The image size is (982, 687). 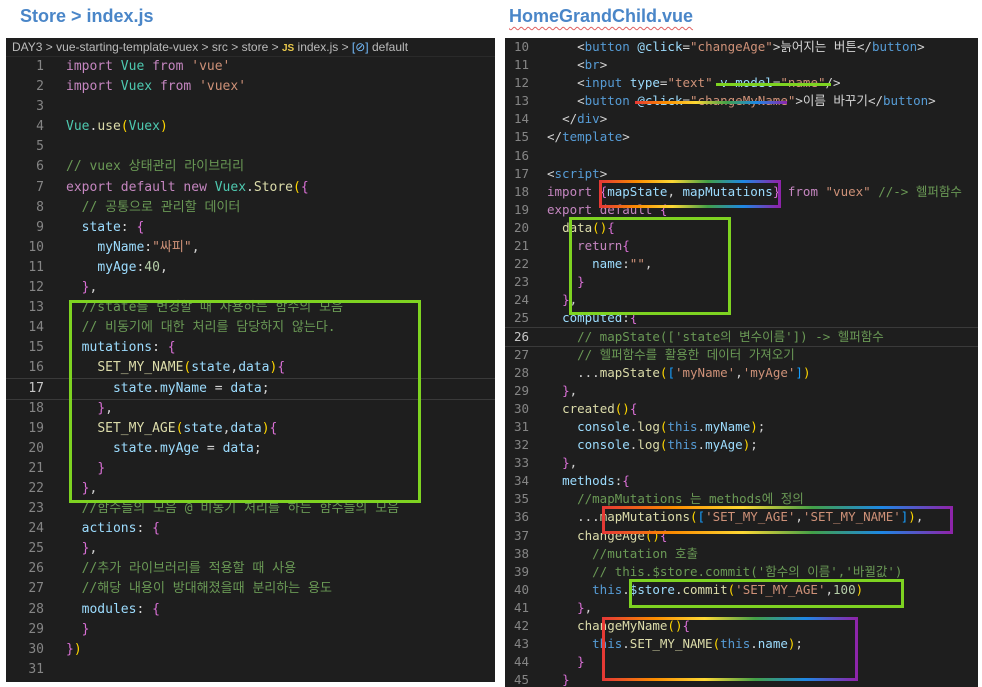 What do you see at coordinates (741, 137) in the screenshot?
I see `code-line: 15 </template>` at bounding box center [741, 137].